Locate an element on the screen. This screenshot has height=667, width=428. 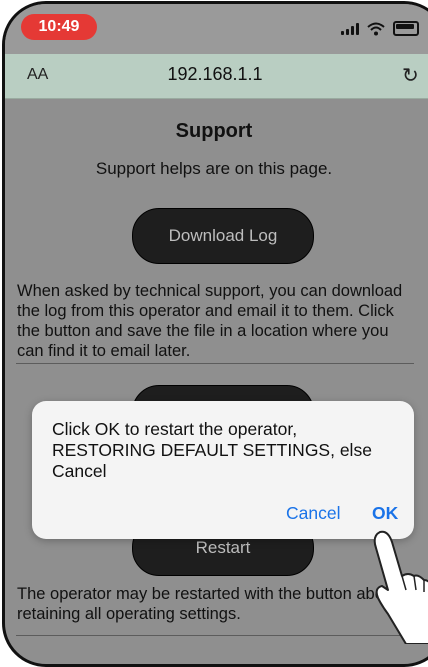
status-icons is located at coordinates (380, 28).